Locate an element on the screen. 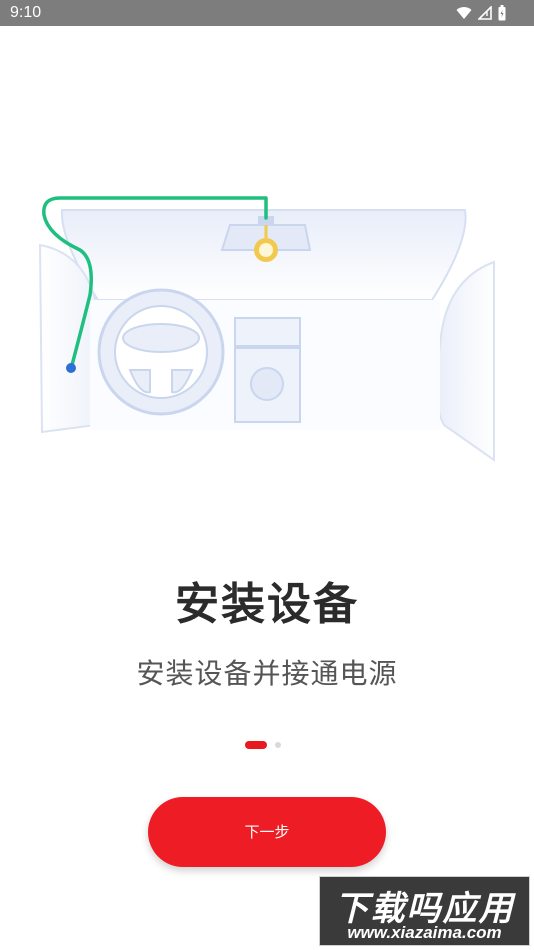  wifi-icon is located at coordinates (464, 13).